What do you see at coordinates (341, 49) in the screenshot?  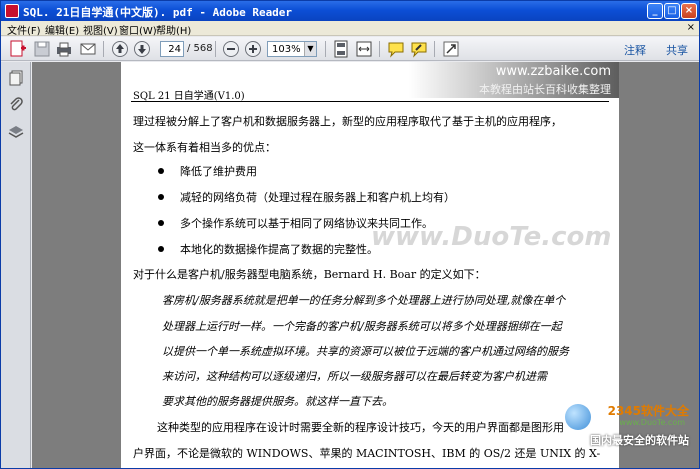 I see `fit-page-icon` at bounding box center [341, 49].